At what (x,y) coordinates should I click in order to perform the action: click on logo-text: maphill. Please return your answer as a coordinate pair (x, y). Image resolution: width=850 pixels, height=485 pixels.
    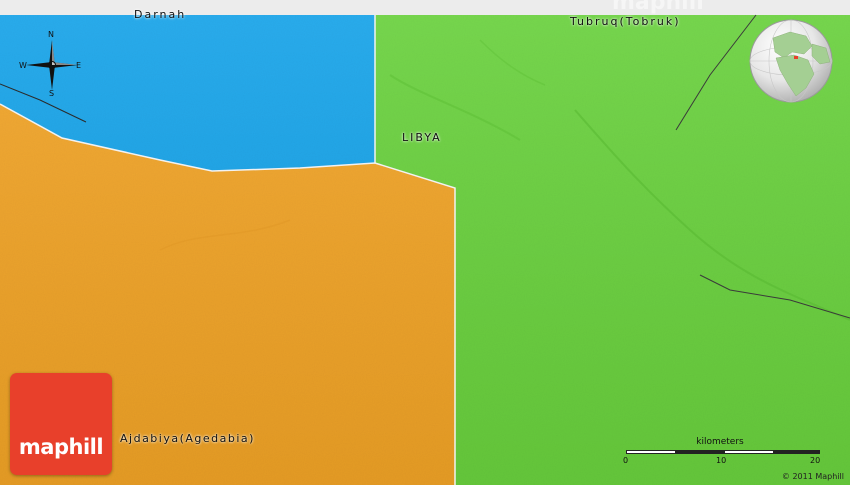
    Looking at the image, I should click on (61, 447).